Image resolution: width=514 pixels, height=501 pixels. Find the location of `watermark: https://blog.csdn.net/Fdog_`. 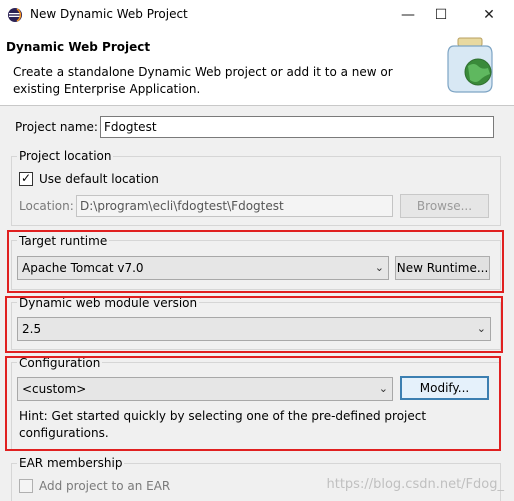

watermark: https://blog.csdn.net/Fdog_ is located at coordinates (415, 484).